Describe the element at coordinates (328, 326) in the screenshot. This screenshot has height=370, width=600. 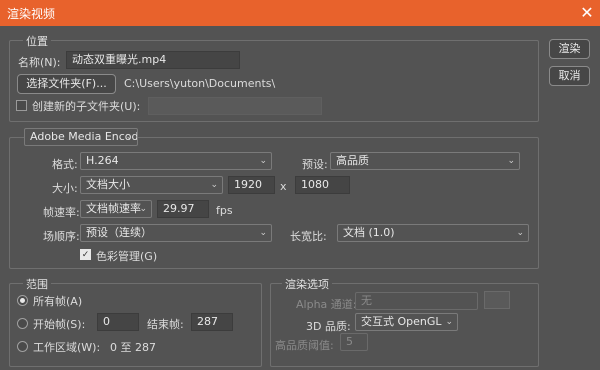
I see `quality-3d-label: 3D 品质:` at that location.